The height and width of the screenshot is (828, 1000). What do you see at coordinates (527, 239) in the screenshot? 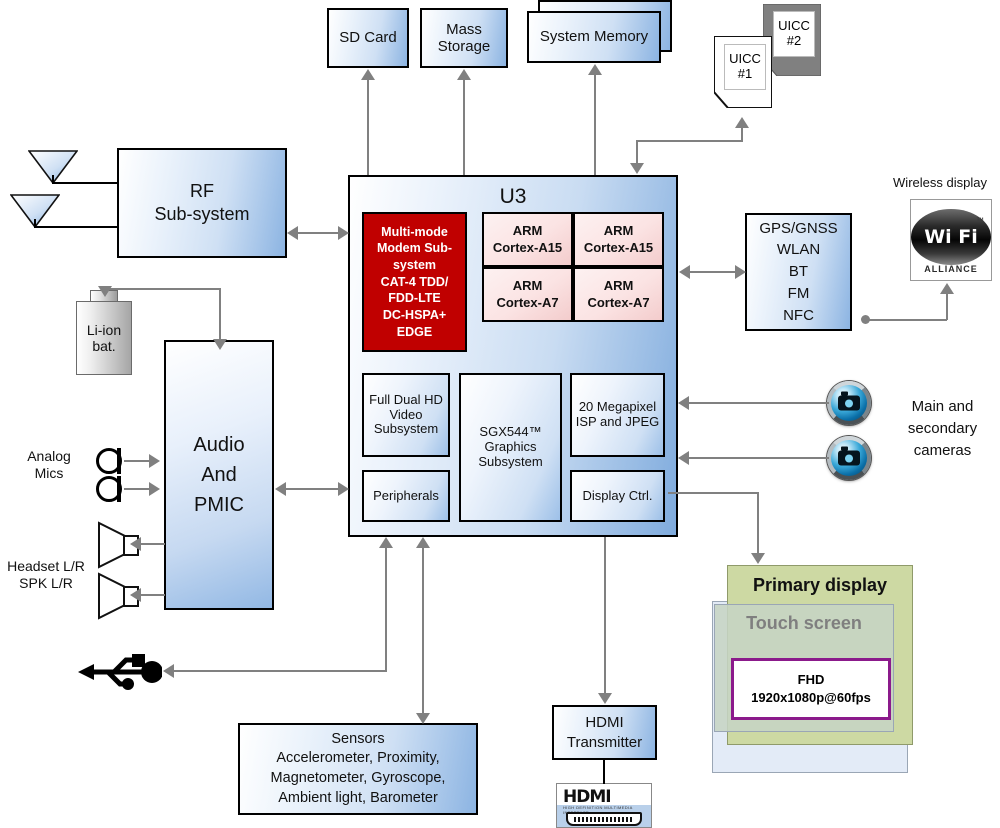
I see `arm-core-a15-1: ARM Cortex-A15` at bounding box center [527, 239].